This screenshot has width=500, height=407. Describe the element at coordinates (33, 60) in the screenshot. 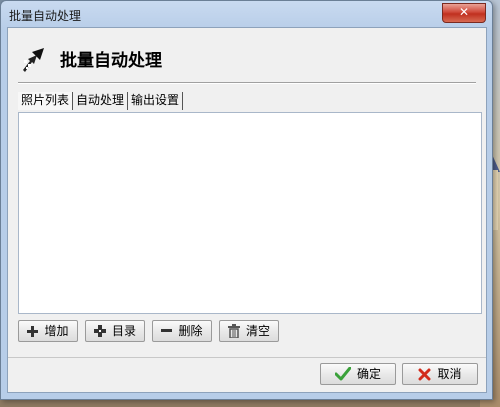

I see `hand-arrow-icon` at that location.